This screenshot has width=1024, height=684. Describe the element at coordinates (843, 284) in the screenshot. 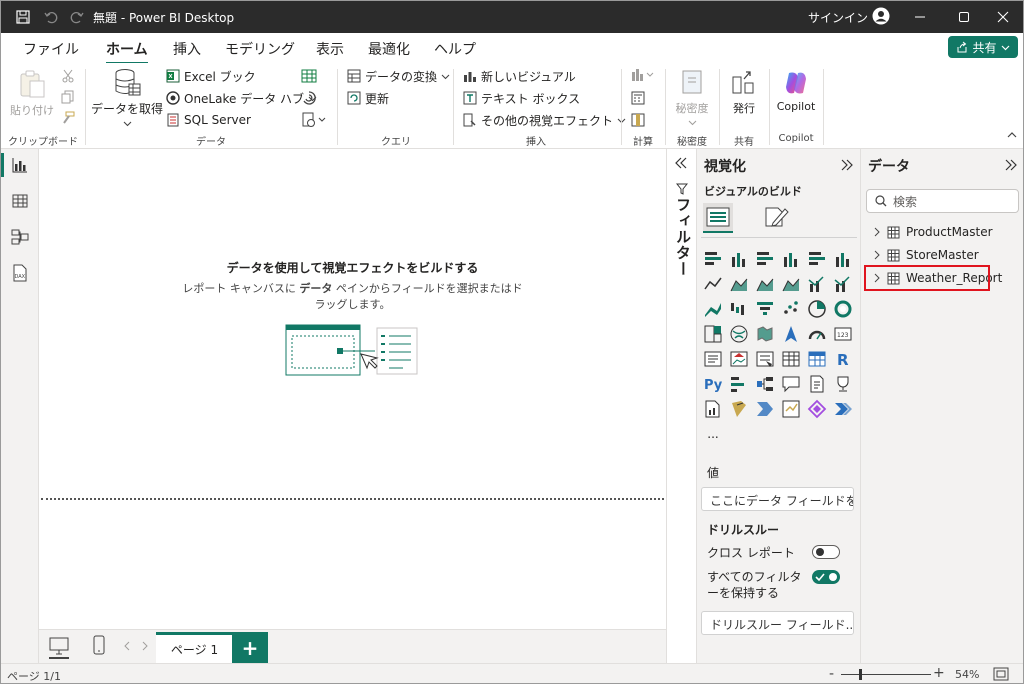

I see `combo2-visual-icon` at that location.